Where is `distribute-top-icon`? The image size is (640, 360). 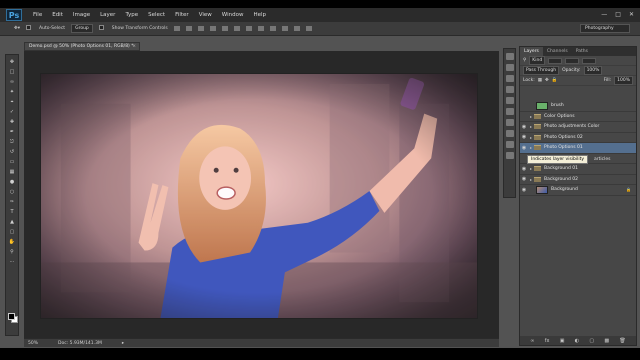 distribute-top-icon is located at coordinates (248, 28).